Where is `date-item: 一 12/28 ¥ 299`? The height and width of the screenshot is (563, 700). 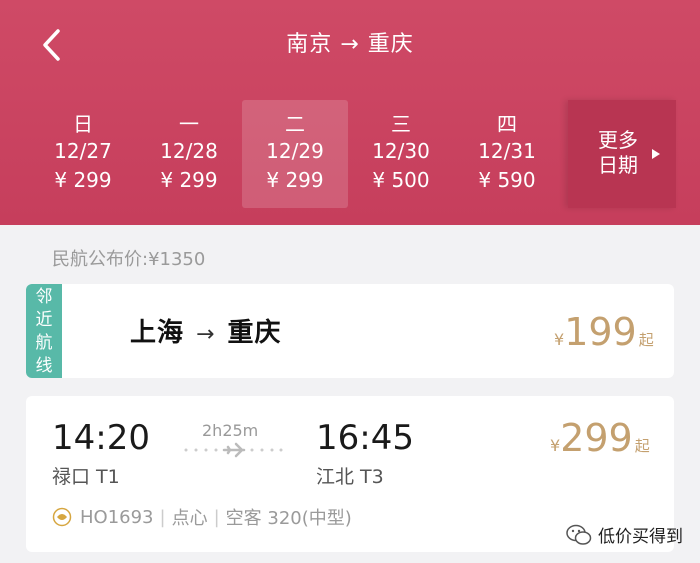
date-item: 一 12/28 ¥ 299 is located at coordinates (189, 154).